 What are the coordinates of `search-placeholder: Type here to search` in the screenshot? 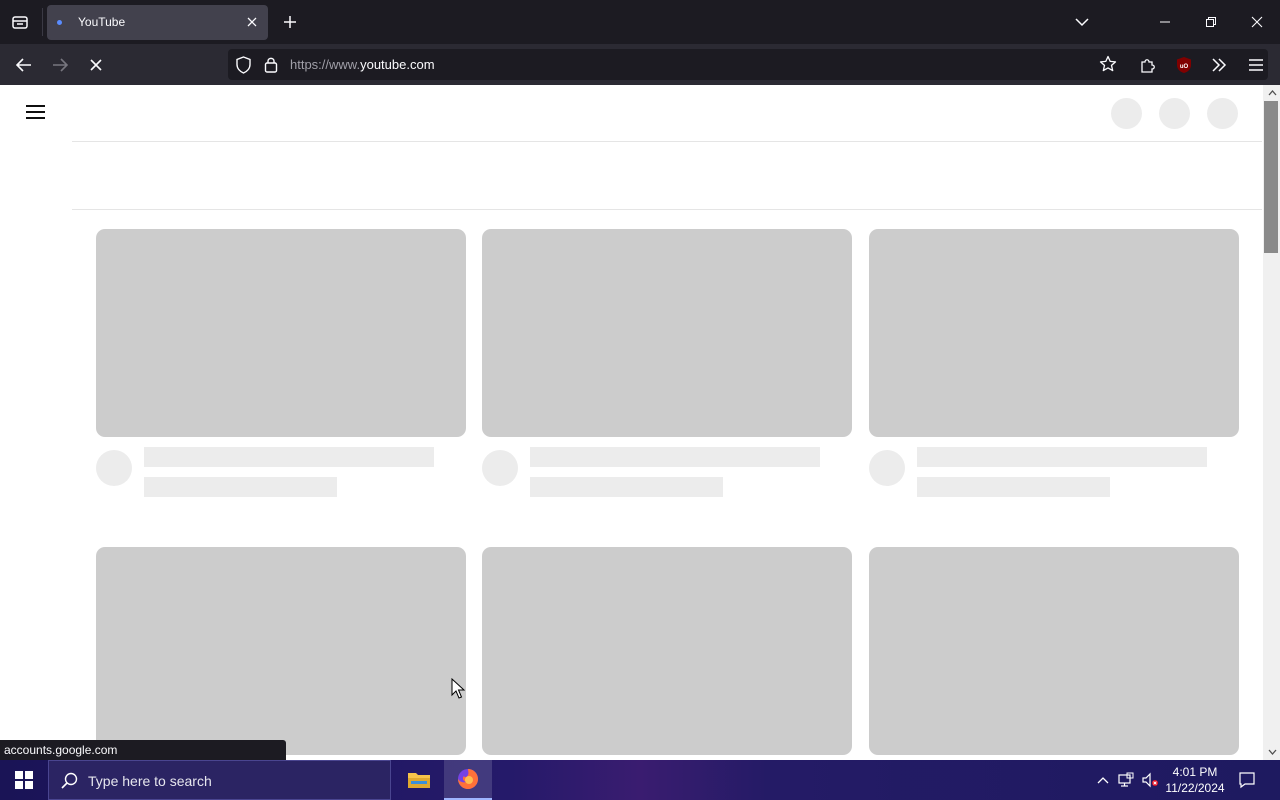 It's located at (150, 781).